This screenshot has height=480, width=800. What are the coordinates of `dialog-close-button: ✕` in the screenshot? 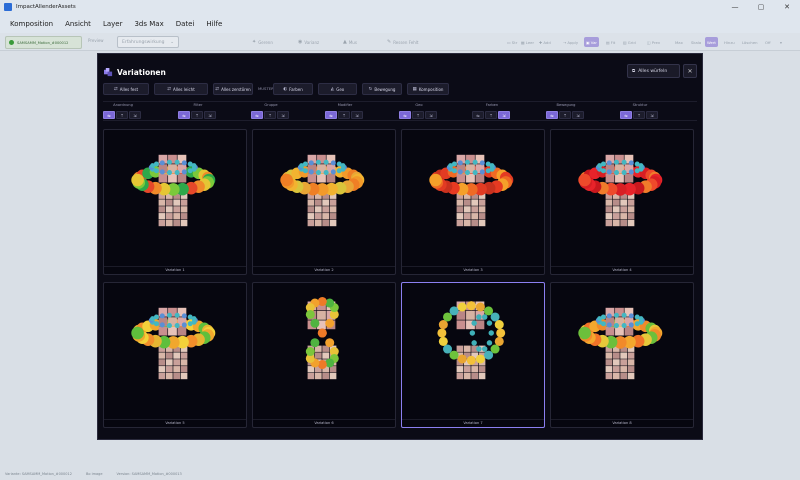 It's located at (690, 71).